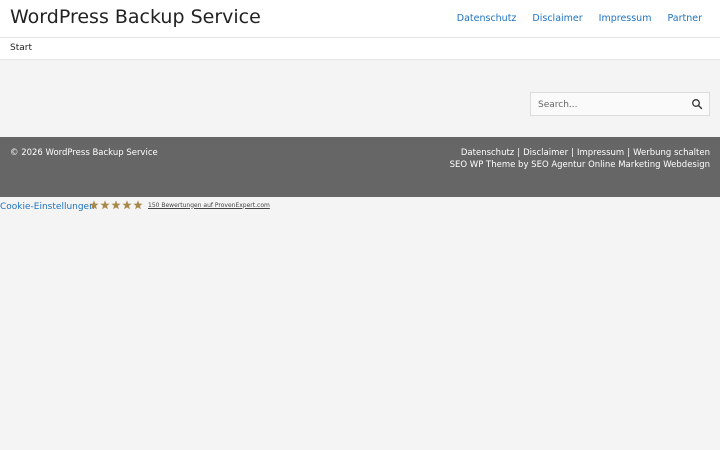  What do you see at coordinates (684, 18) in the screenshot?
I see `nav-link-partner: Partner` at bounding box center [684, 18].